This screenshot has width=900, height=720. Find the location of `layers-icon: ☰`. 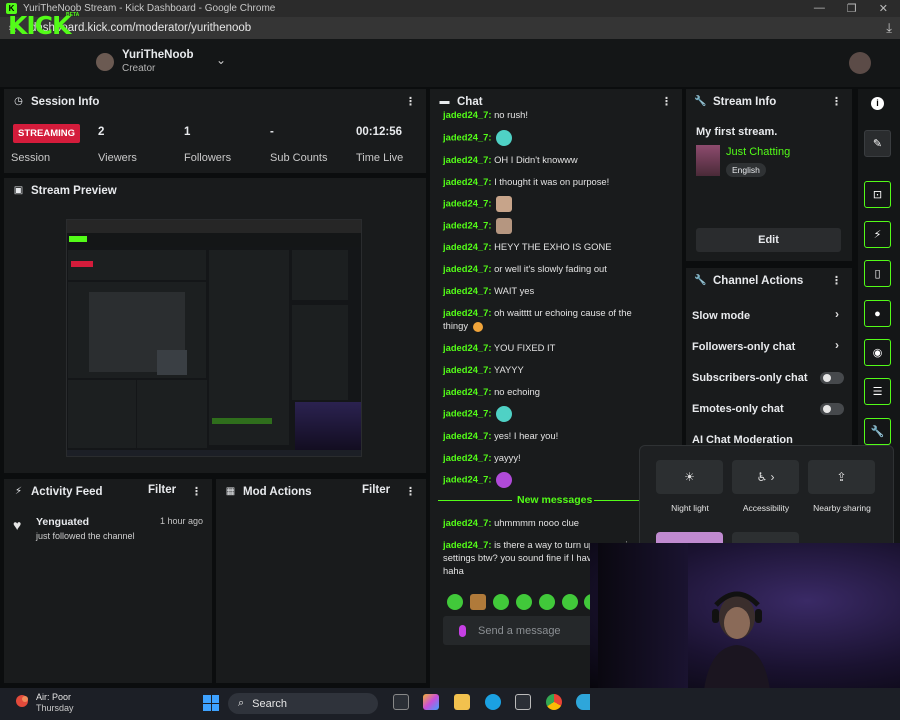

layers-icon: ☰ is located at coordinates (877, 391).